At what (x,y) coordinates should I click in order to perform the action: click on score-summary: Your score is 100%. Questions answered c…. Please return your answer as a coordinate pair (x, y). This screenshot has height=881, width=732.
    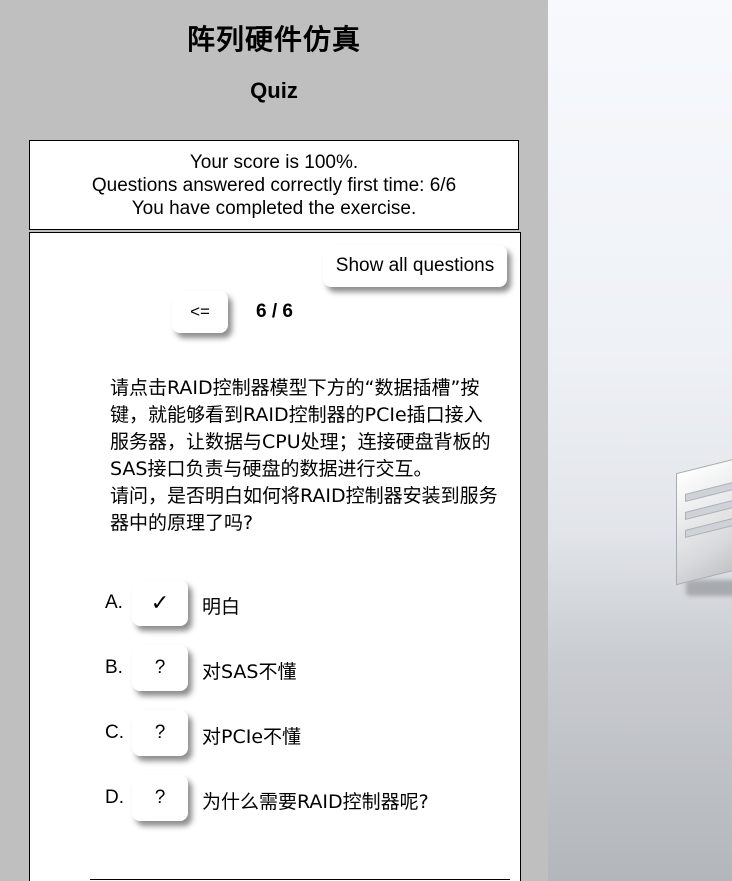
    Looking at the image, I should click on (274, 185).